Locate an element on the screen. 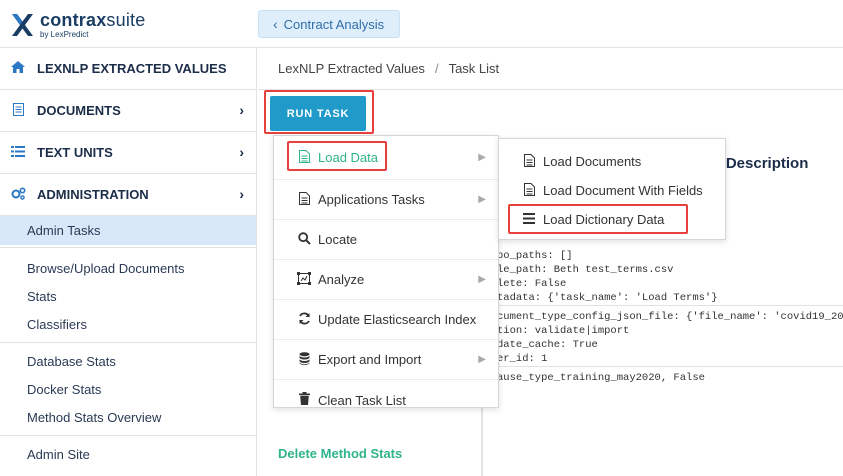 The image size is (843, 476). run-task-button: RUN TASK is located at coordinates (318, 113).